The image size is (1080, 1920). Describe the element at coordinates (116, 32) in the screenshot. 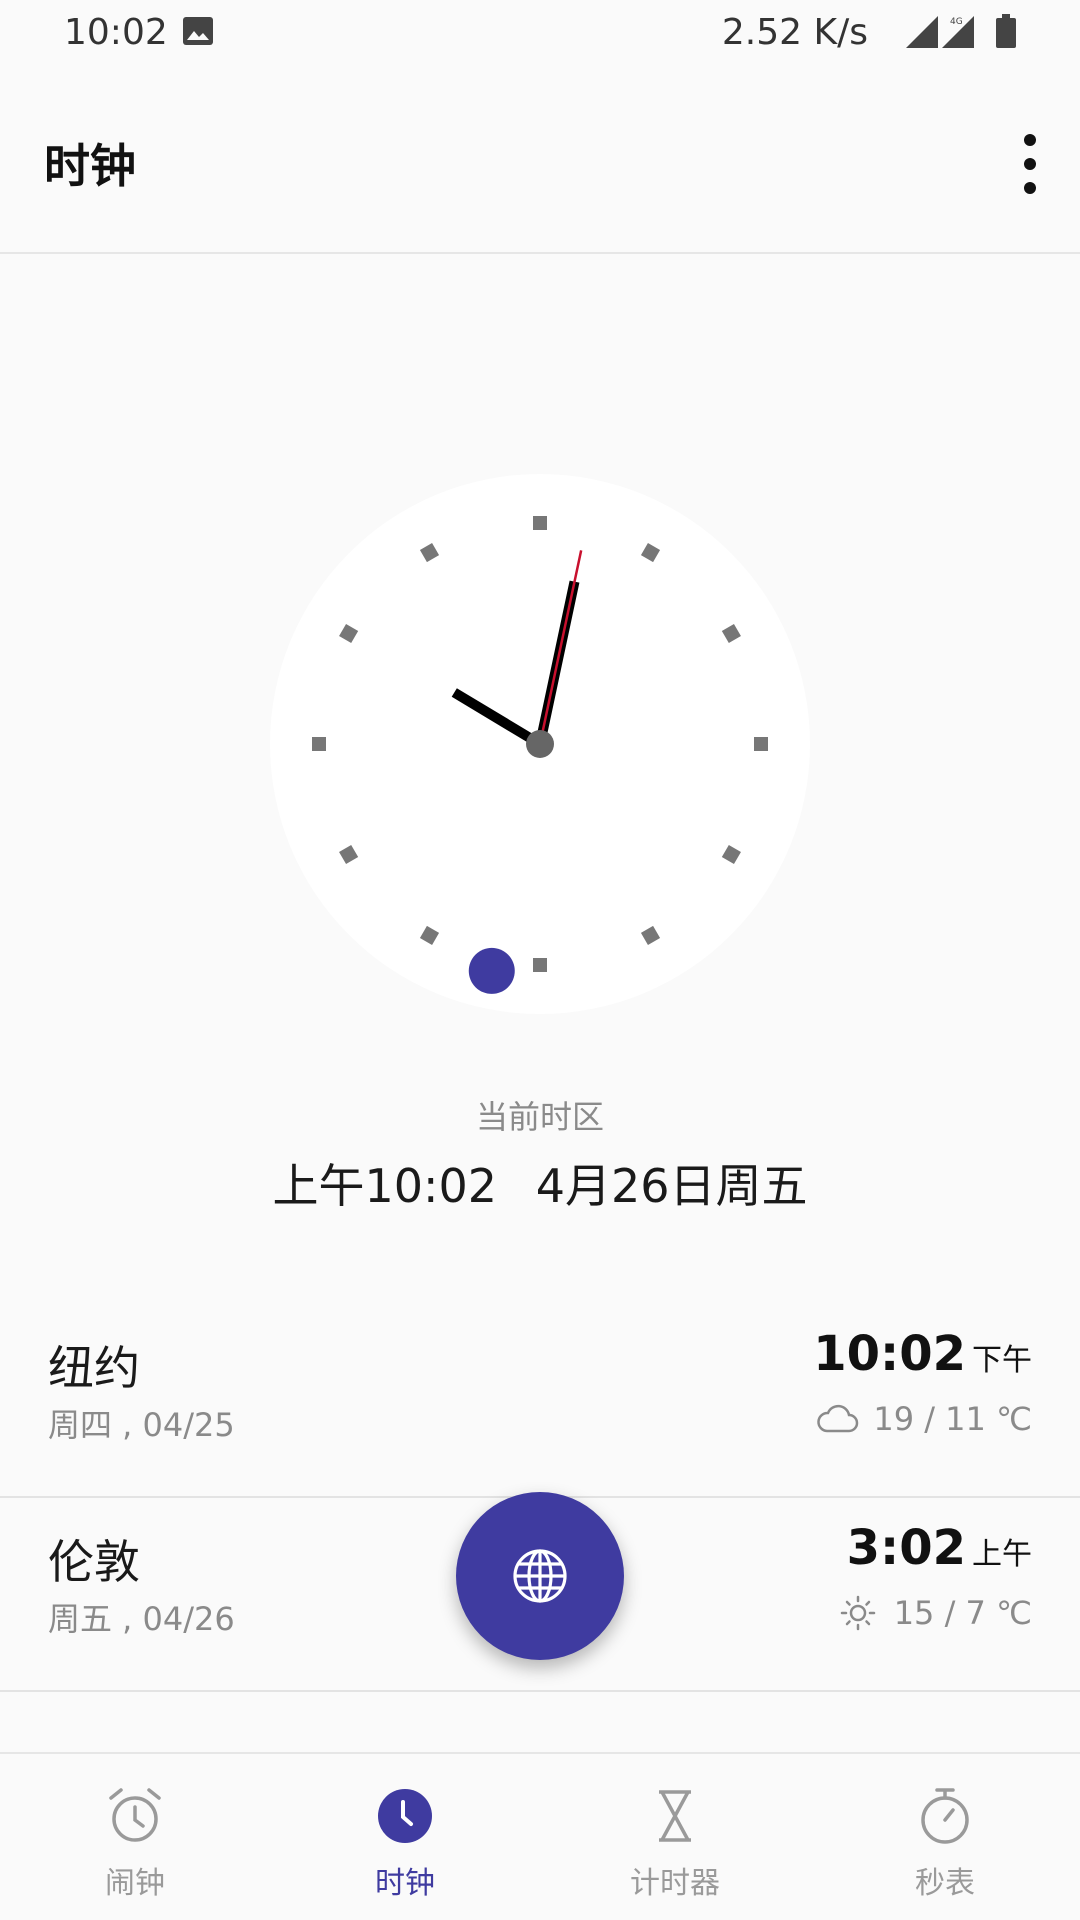

I see `status-time: 10:02` at that location.